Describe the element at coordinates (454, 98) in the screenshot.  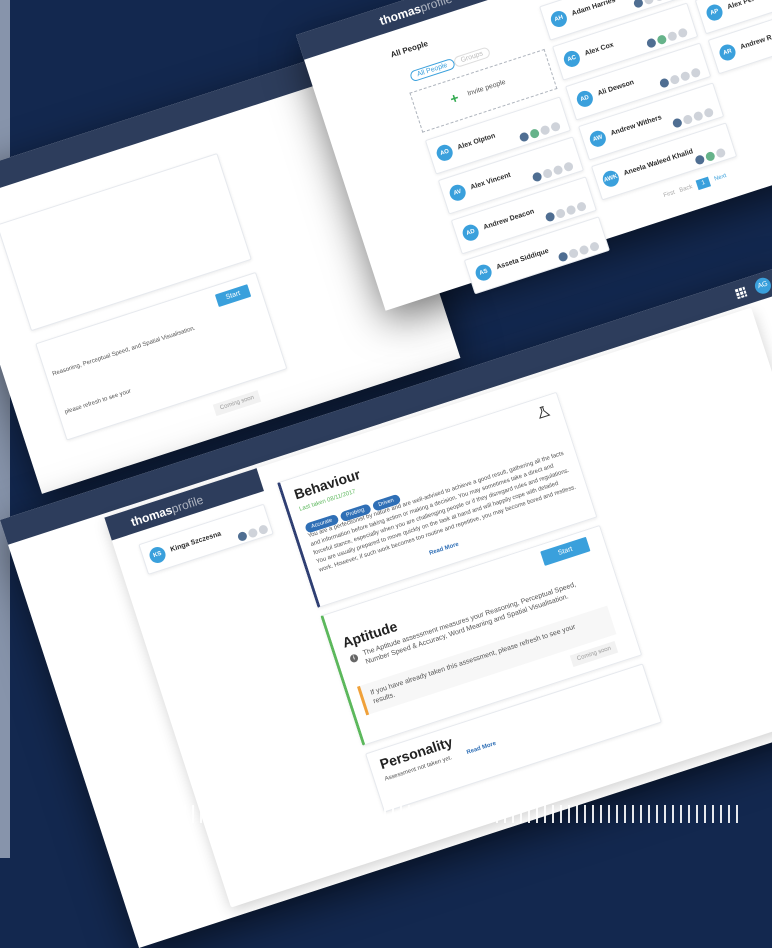
I see `plus-icon: +` at that location.